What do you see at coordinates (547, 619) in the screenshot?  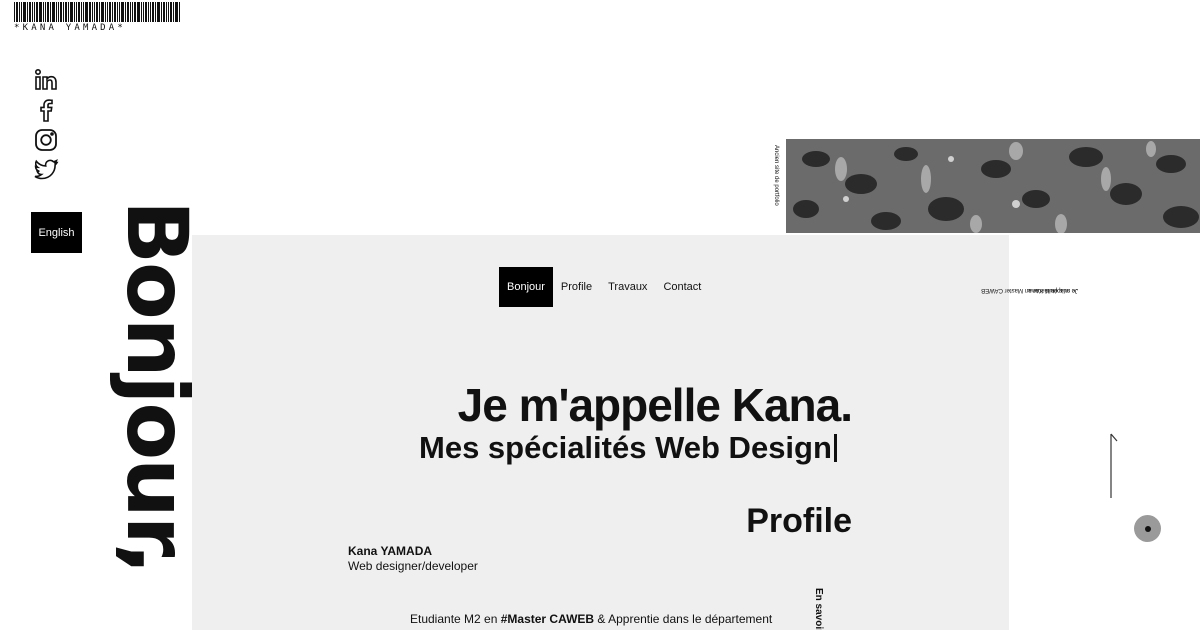 I see `profile-desc-bold1: #Master CAWEB` at bounding box center [547, 619].